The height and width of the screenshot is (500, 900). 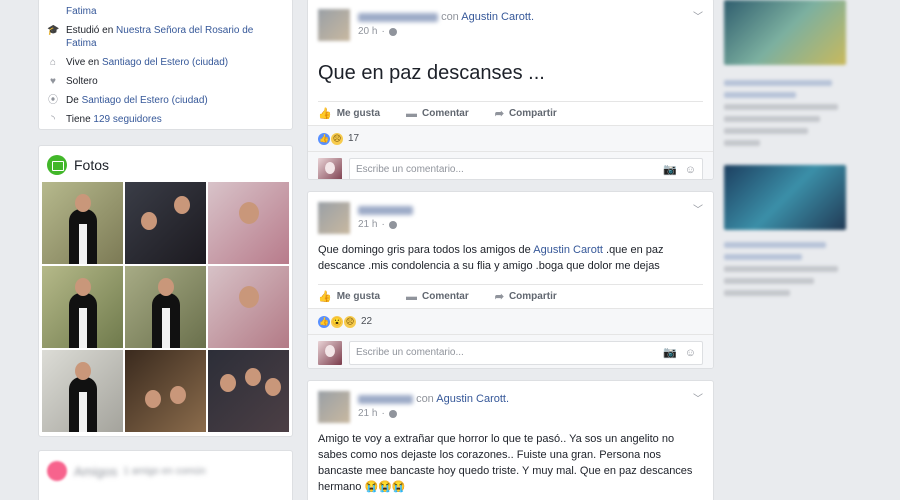 I want to click on about-row-lives: ⌂ Vive en Santiago del Estero (ciudad), so click(x=165, y=62).